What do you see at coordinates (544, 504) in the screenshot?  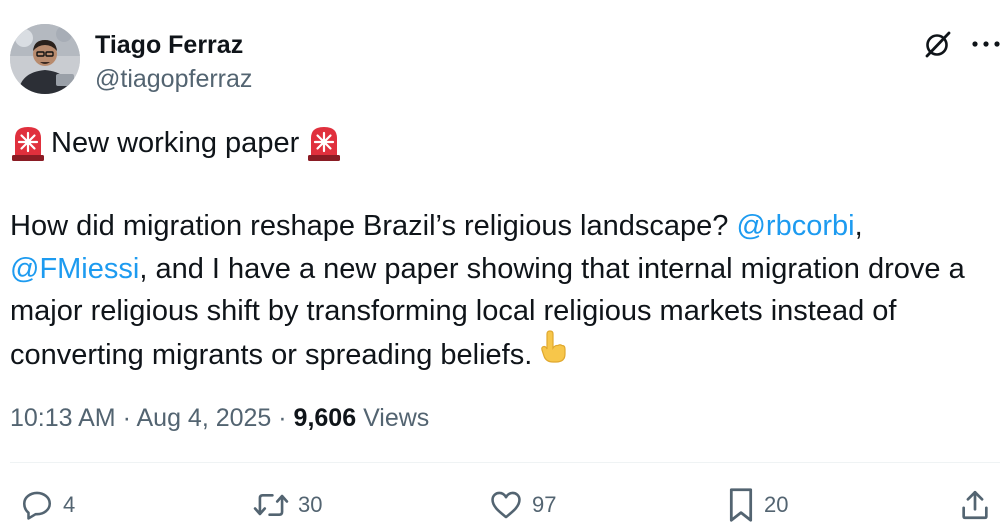 I see `like-count: 97` at bounding box center [544, 504].